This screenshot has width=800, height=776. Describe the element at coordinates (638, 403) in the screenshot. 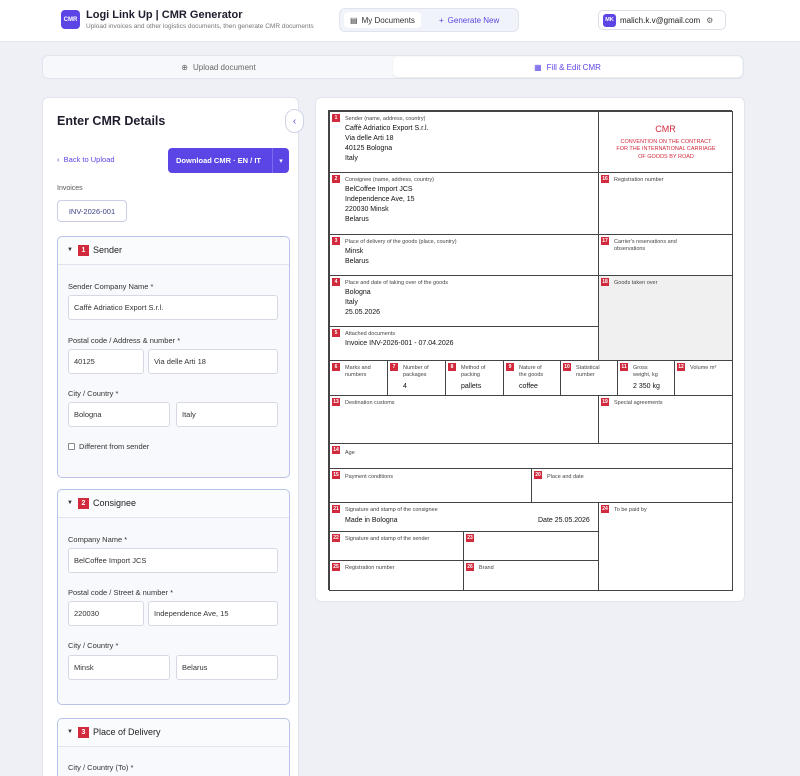

I see `cell-label: Special agreements` at that location.